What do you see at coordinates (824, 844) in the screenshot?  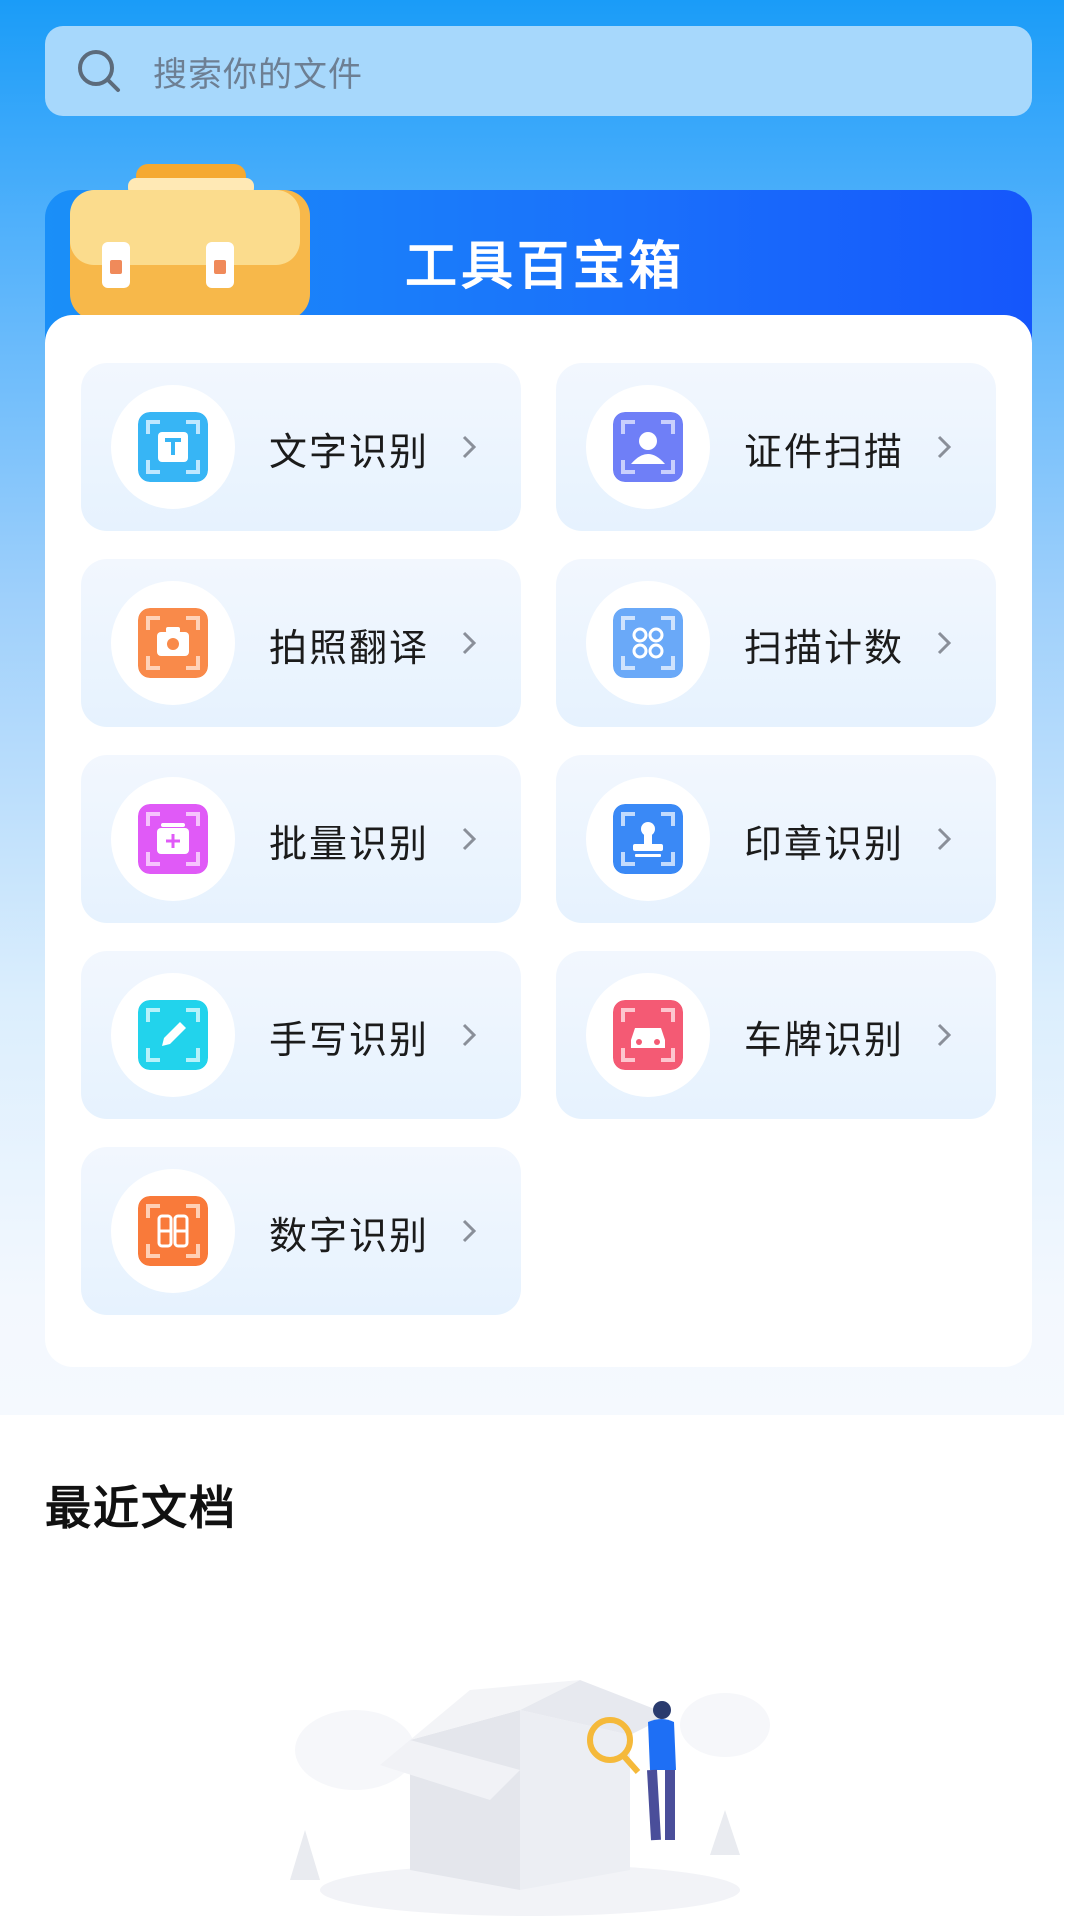 I see `tool-label: 印章识别` at bounding box center [824, 844].